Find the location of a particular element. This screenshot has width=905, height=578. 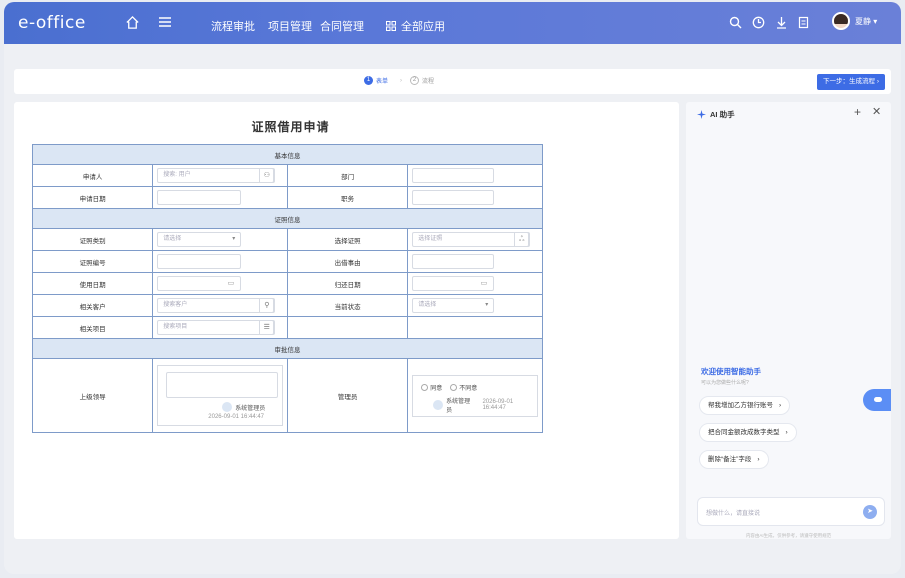

admin-approval-box: 同意 不同意 系统管理员 2026-09-01 16:44:47 is located at coordinates (475, 395).